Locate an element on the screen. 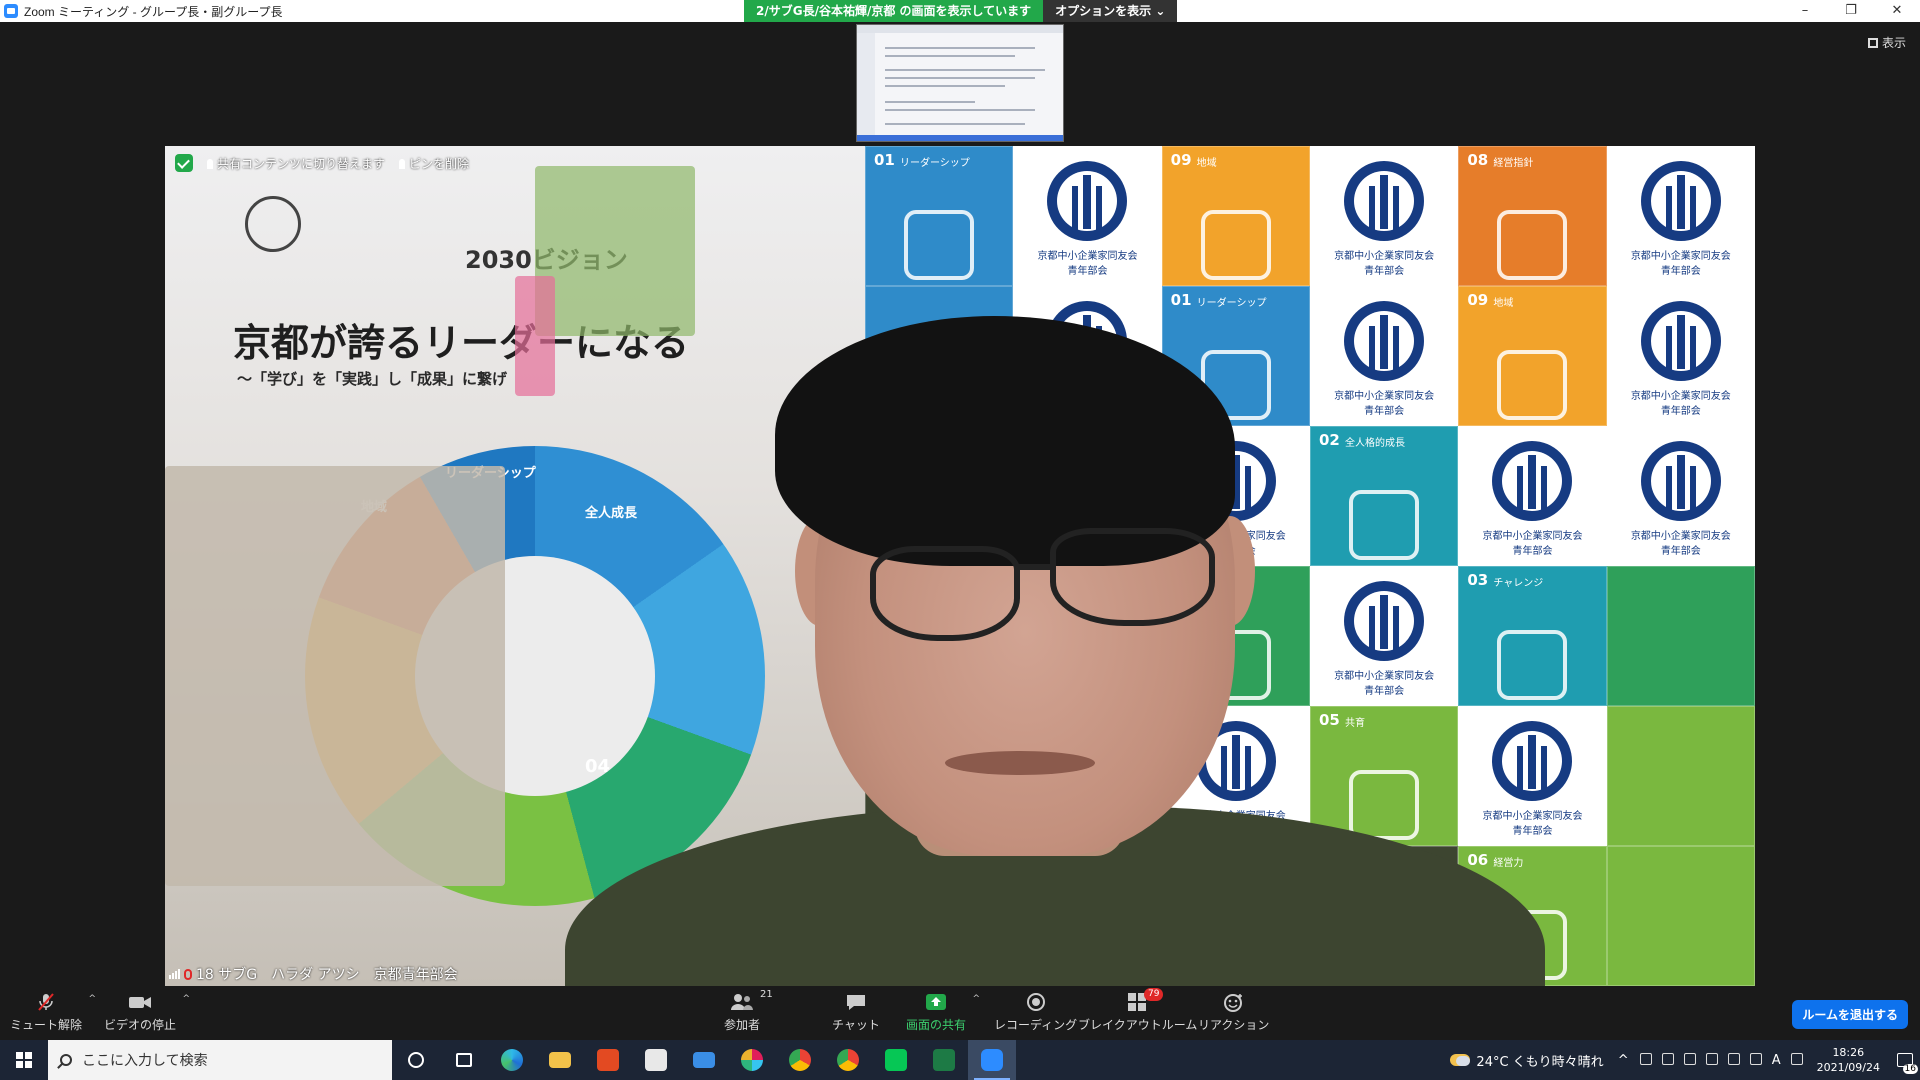 This screenshot has height=1080, width=1920. task-view-button is located at coordinates (464, 1060).